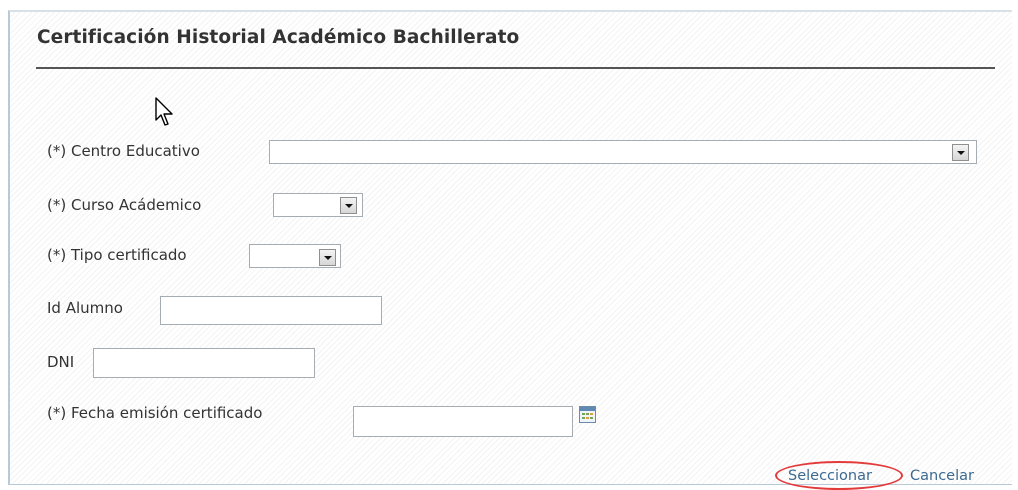 The height and width of the screenshot is (490, 1018). What do you see at coordinates (164, 111) in the screenshot?
I see `mouse-pointer-icon` at bounding box center [164, 111].